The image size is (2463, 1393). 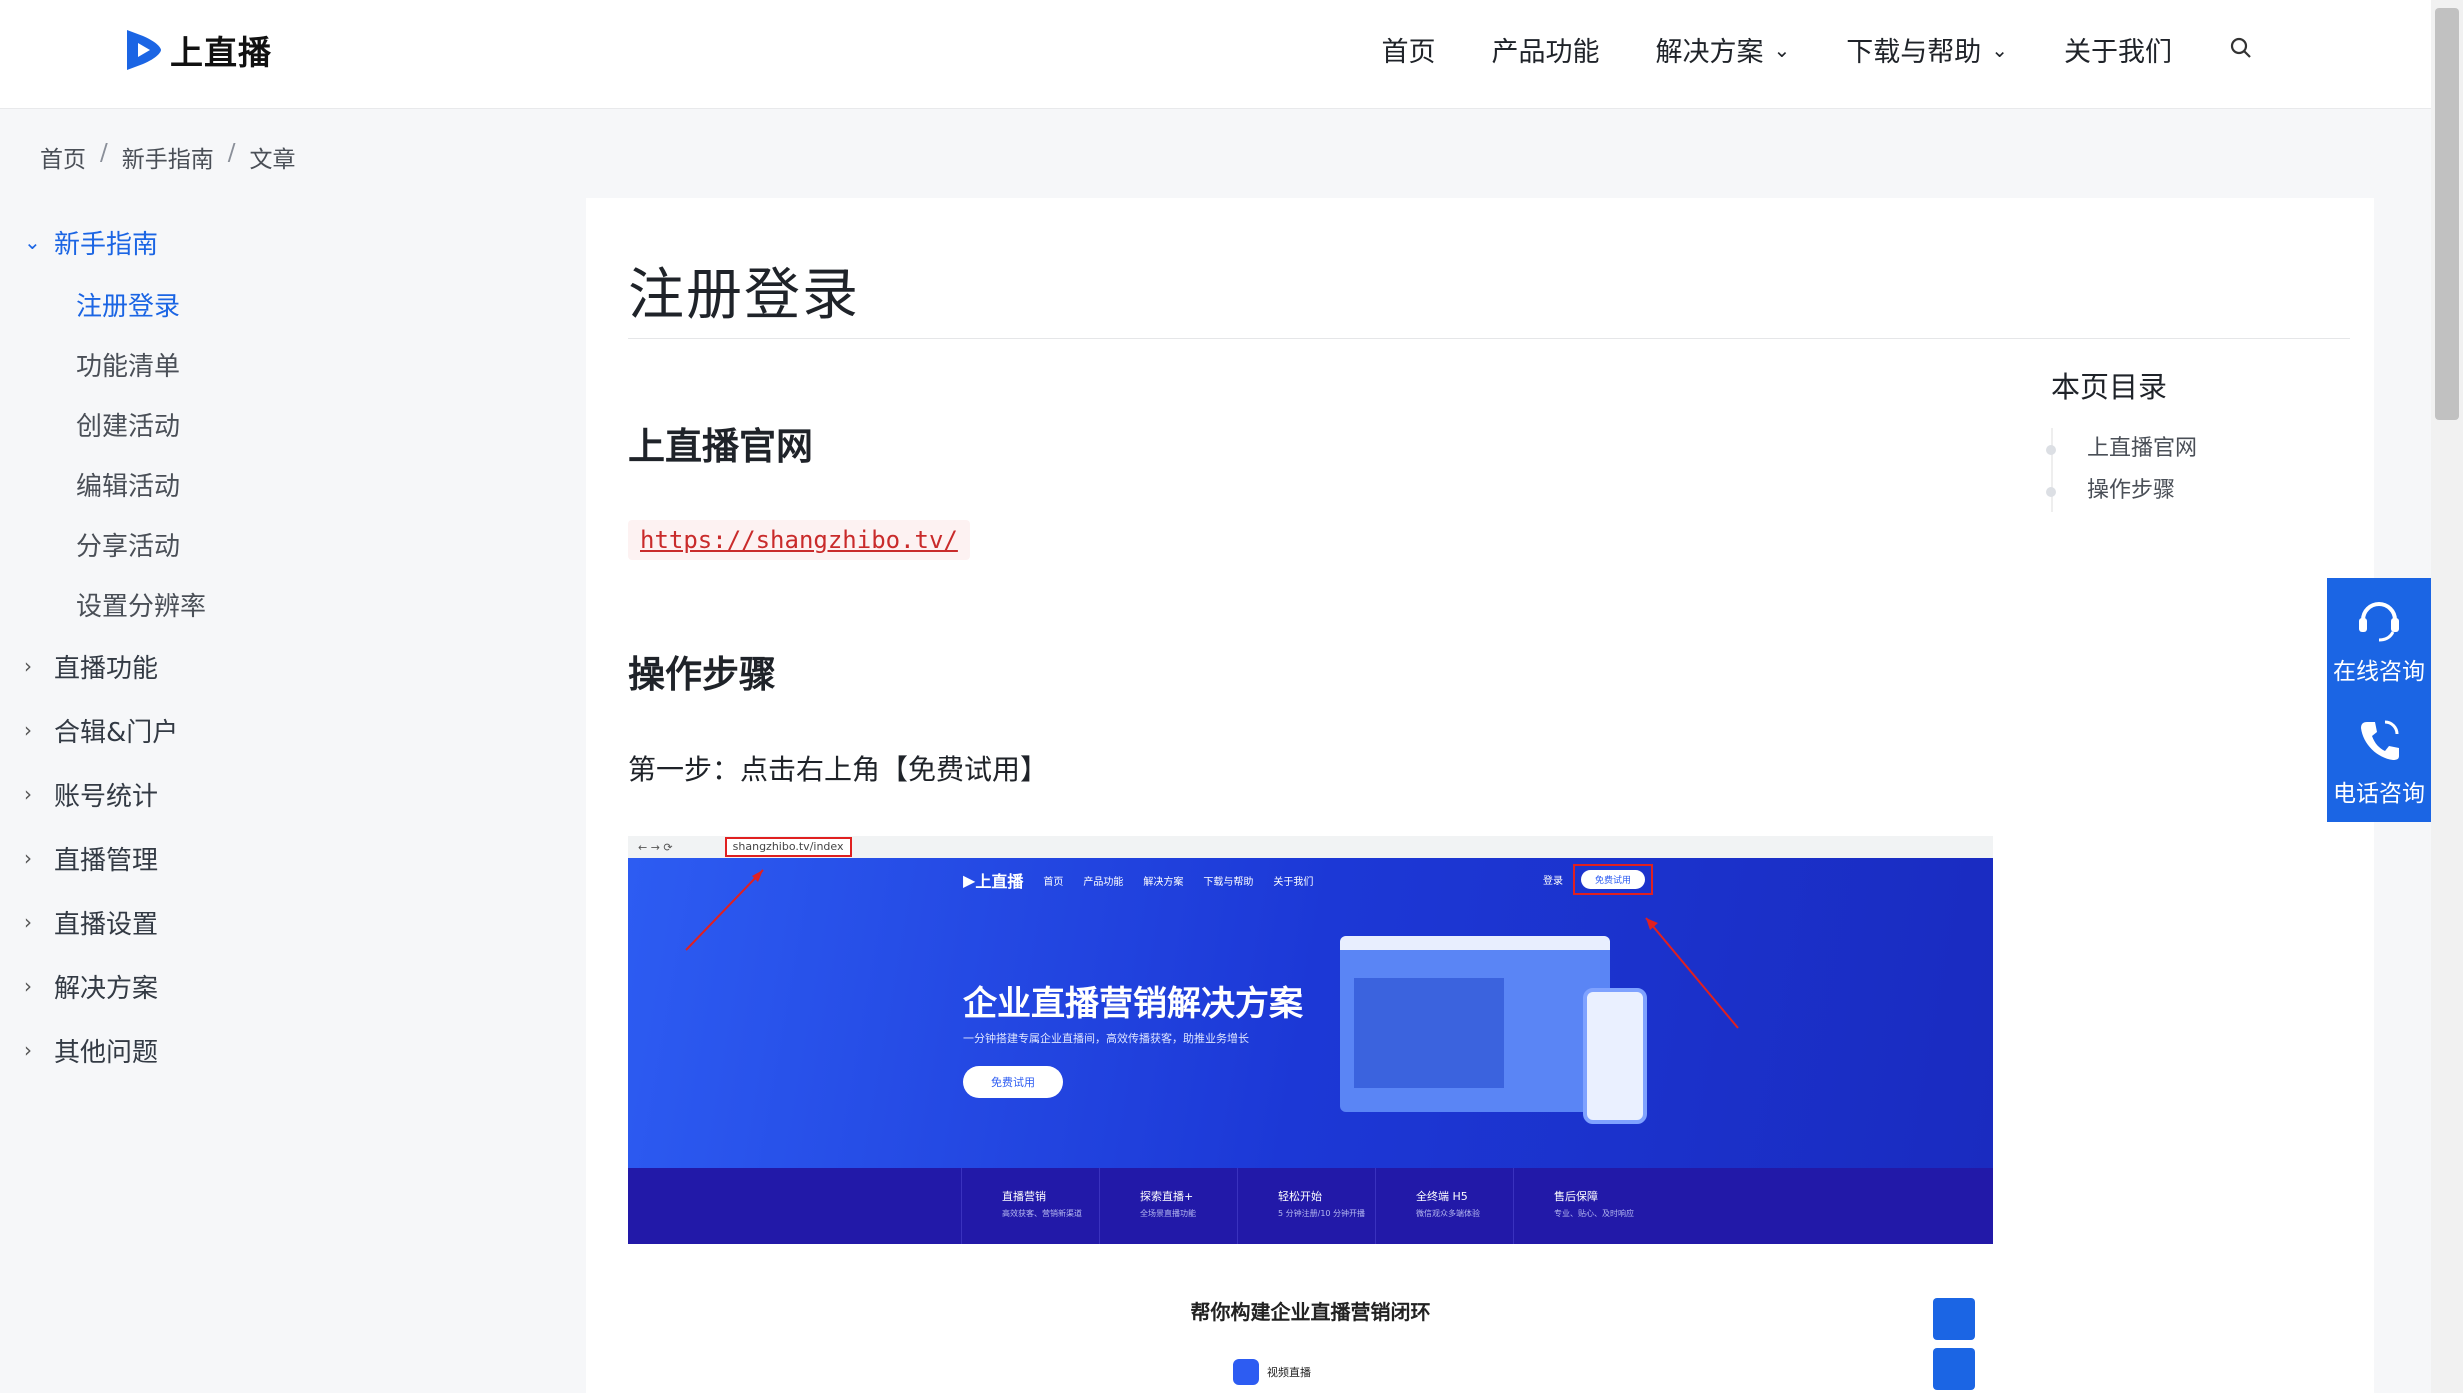 I want to click on sidebar-group-live-management: › 直播管理, so click(x=294, y=858).